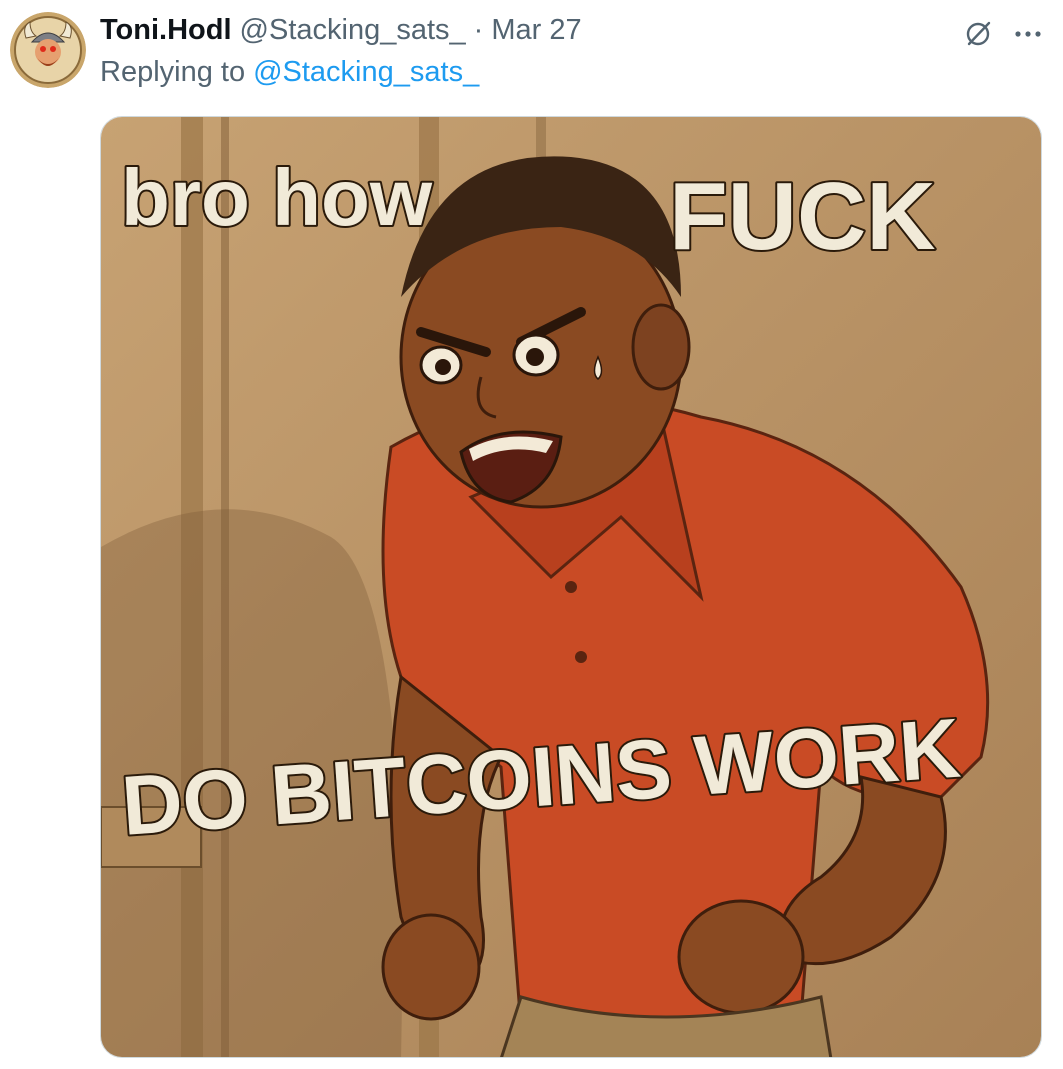 The width and height of the screenshot is (1063, 1069). I want to click on replying-to-label: Replying to, so click(173, 71).